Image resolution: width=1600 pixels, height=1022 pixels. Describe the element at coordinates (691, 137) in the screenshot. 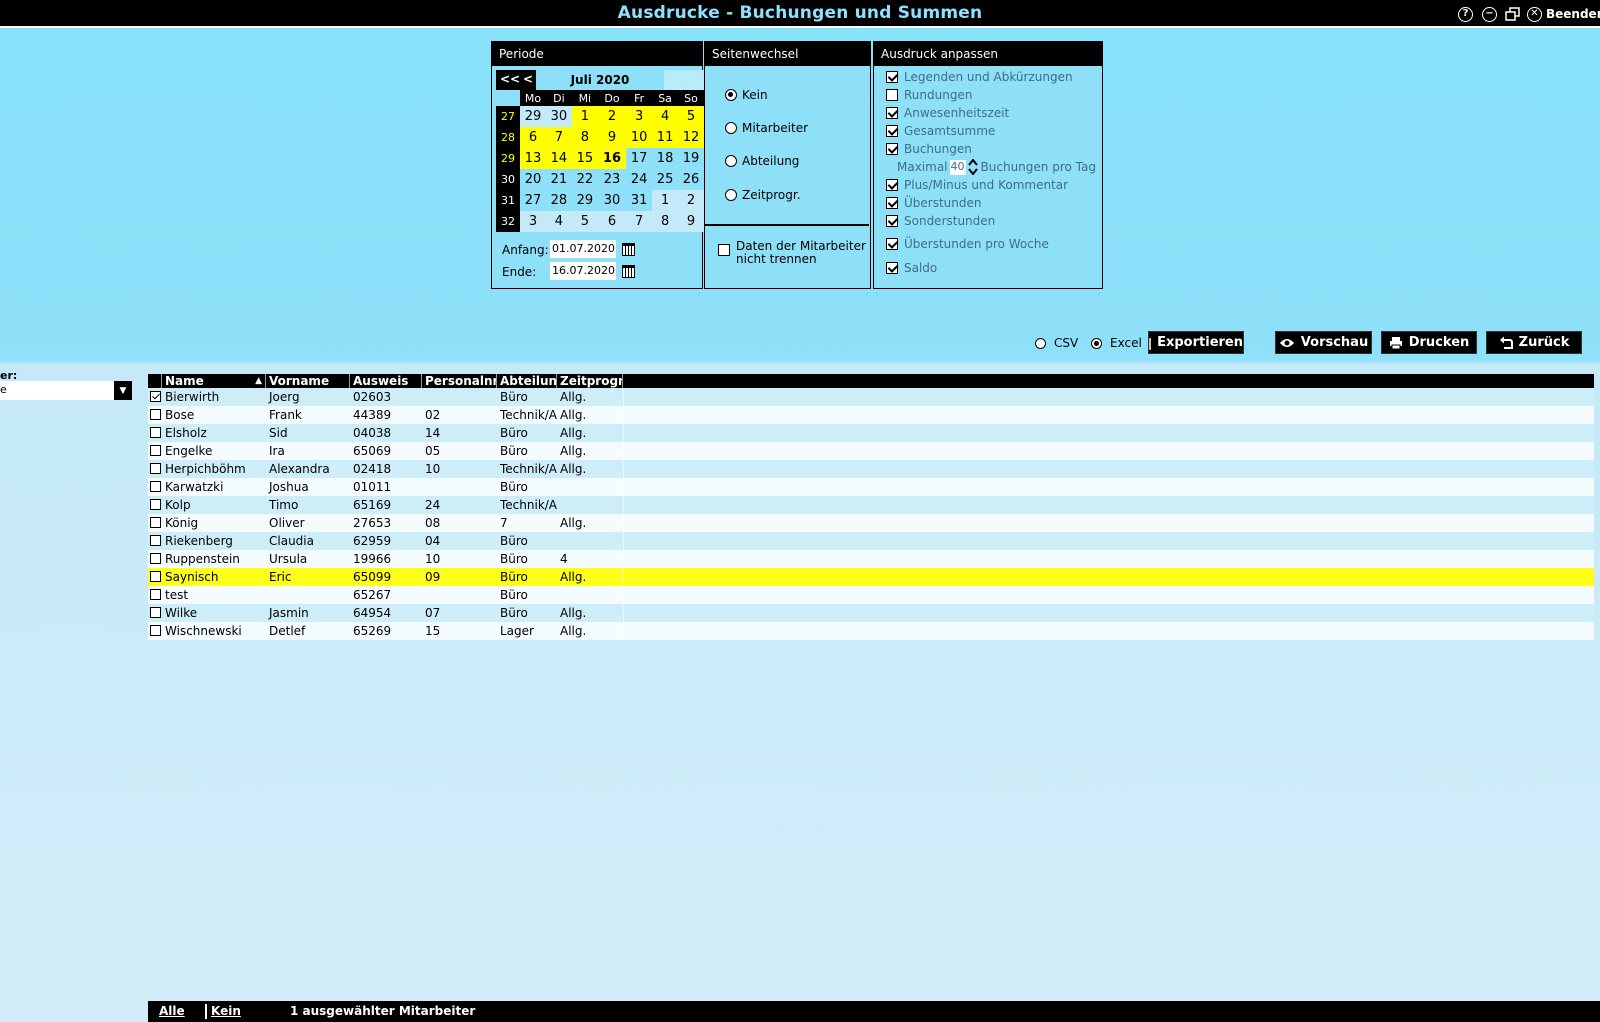

I see `calendar-day: 12` at that location.